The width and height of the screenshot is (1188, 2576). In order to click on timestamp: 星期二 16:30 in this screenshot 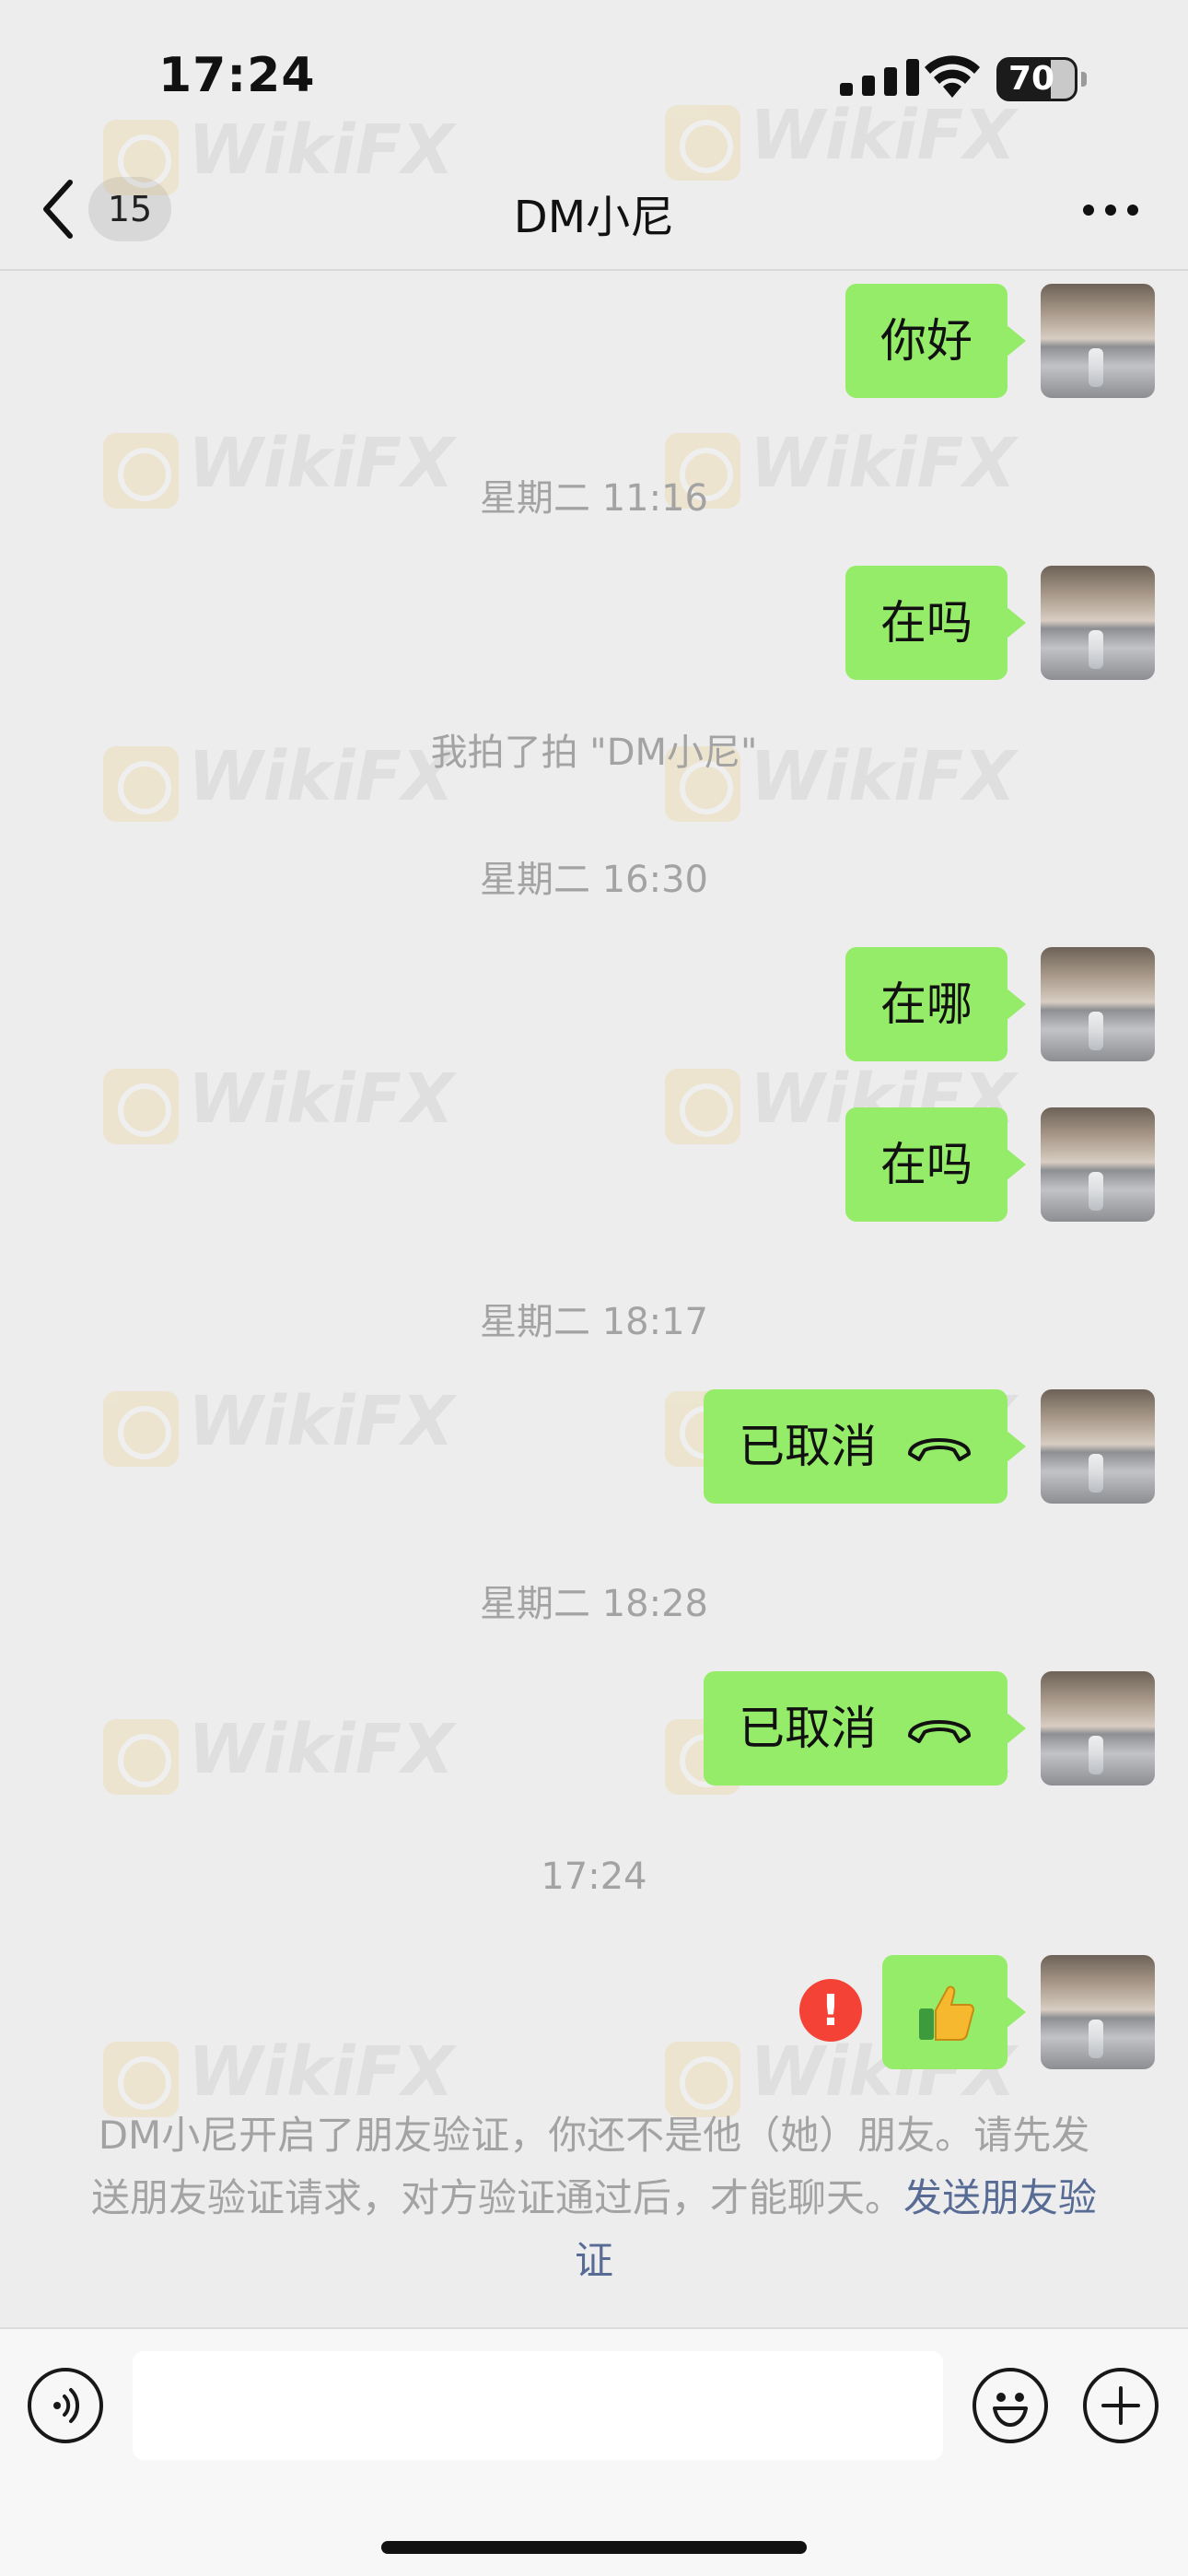, I will do `click(594, 880)`.